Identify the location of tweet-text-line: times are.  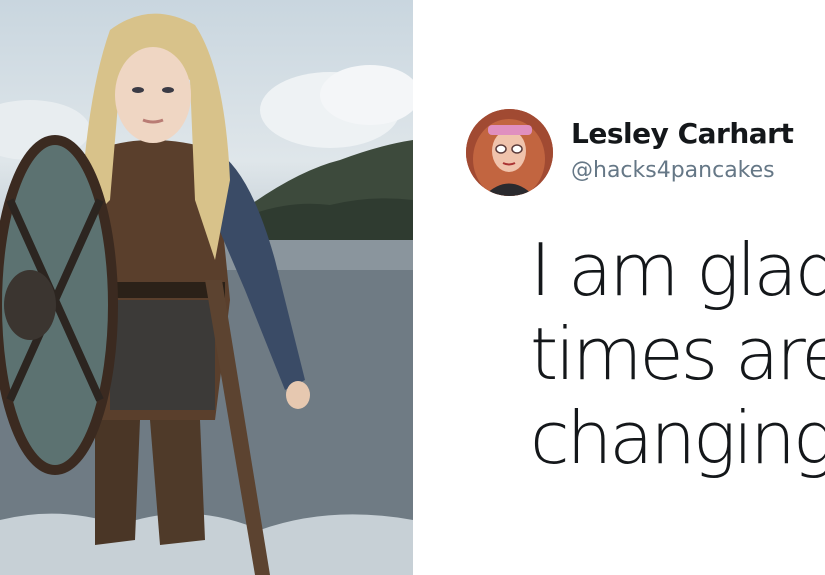
(677, 354).